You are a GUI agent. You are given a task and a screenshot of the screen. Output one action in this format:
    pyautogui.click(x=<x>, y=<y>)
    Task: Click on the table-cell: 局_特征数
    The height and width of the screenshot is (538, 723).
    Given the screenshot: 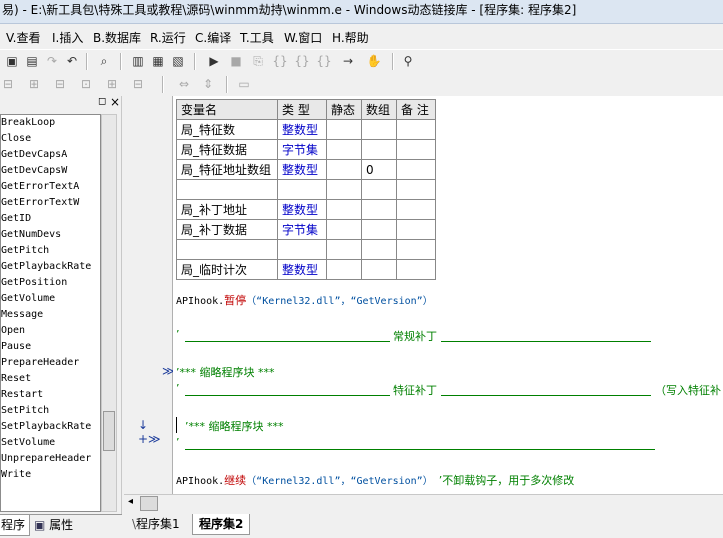 What is the action you would take?
    pyautogui.click(x=227, y=129)
    